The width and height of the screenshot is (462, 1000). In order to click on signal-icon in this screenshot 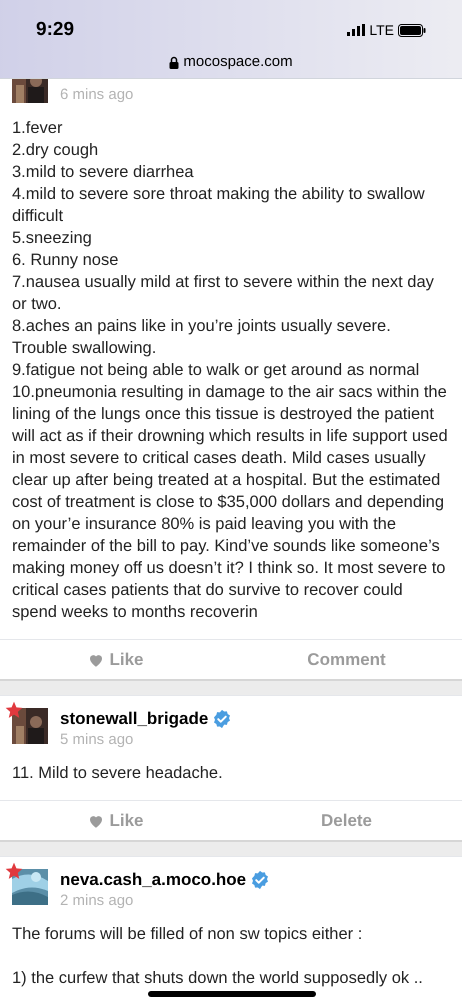, I will do `click(356, 30)`.